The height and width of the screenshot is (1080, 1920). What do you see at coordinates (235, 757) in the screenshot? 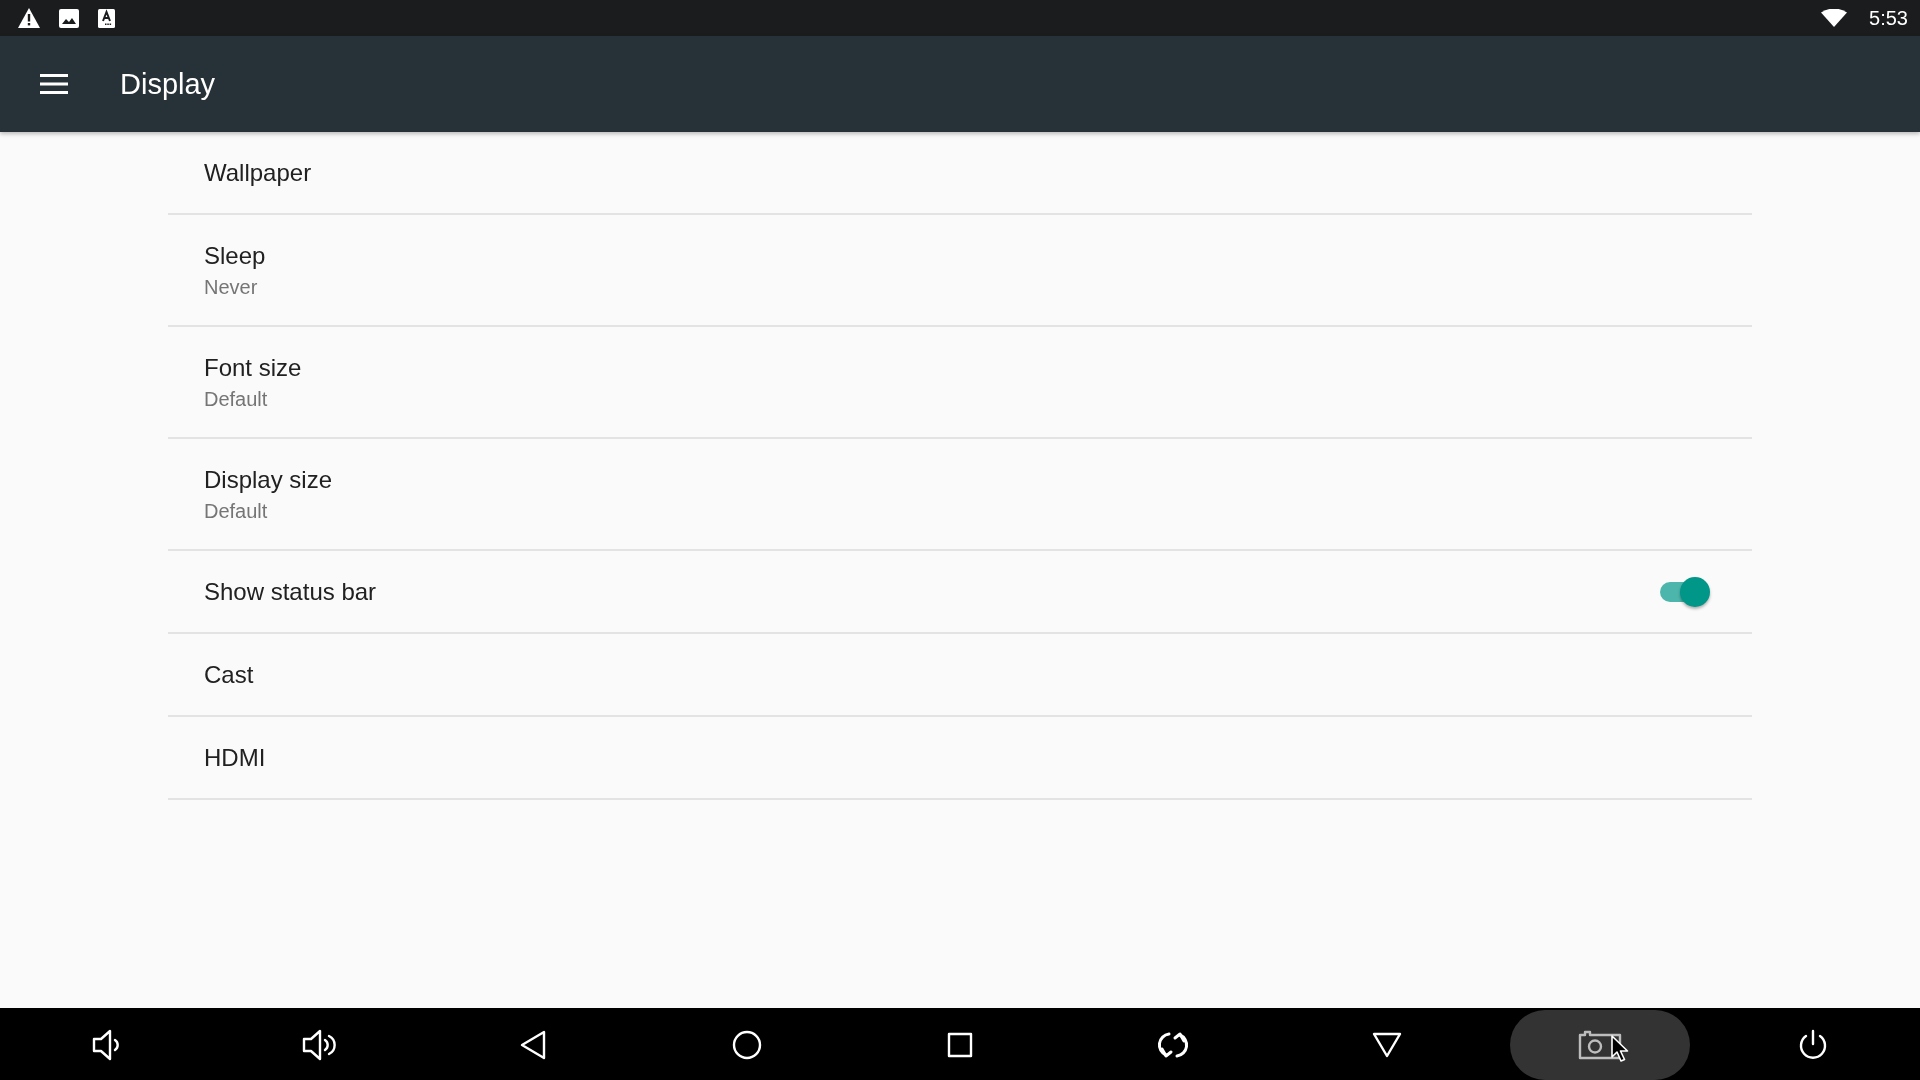
I see `setting-title: HDMI` at bounding box center [235, 757].